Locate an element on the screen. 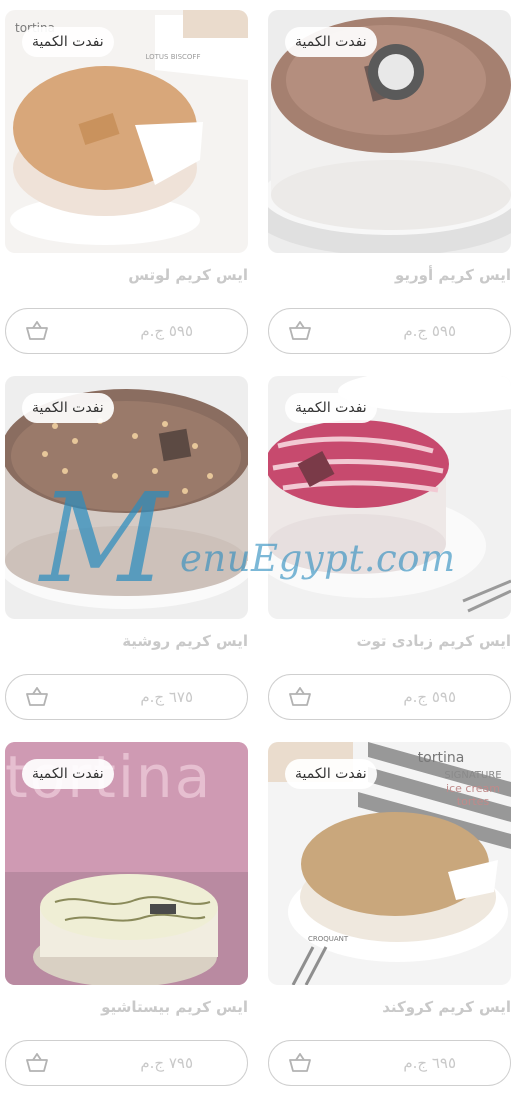 This screenshot has width=516, height=1094. product-image-rocher: نفدت الكمية is located at coordinates (126, 497).